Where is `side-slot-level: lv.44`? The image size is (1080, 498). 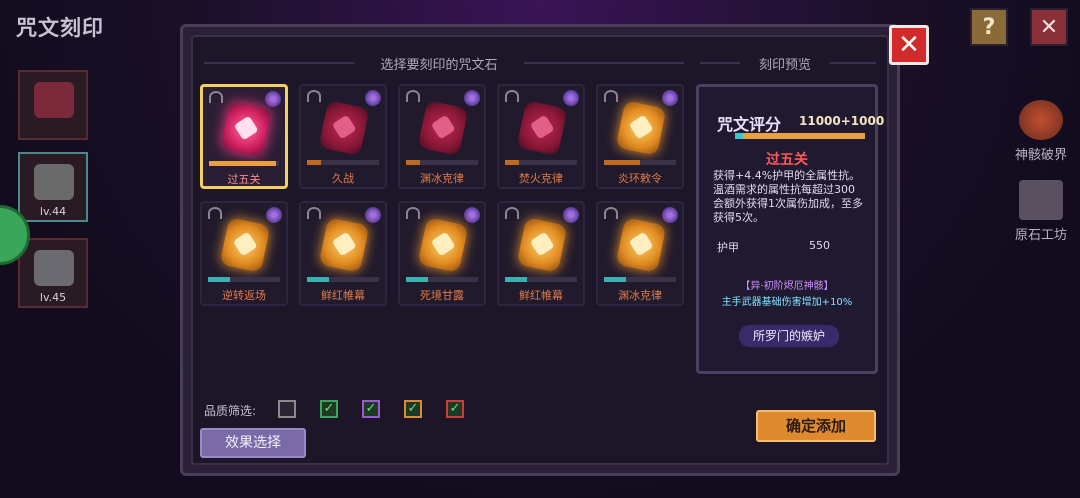 side-slot-level: lv.44 is located at coordinates (53, 211).